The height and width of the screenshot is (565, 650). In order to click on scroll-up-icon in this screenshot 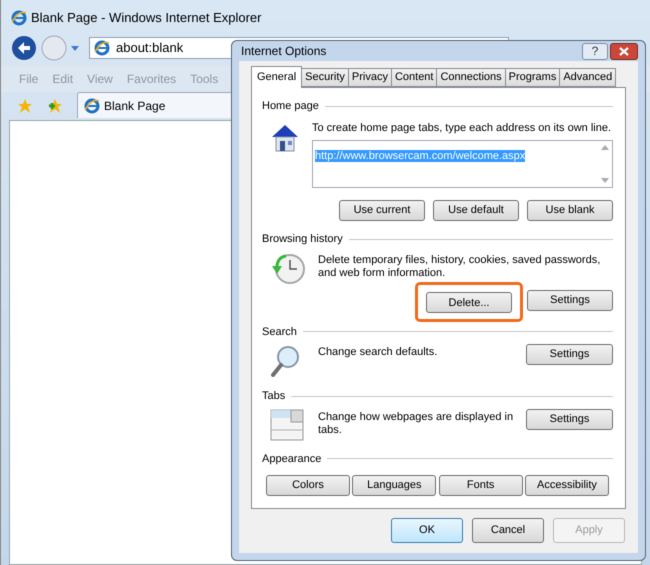, I will do `click(605, 147)`.